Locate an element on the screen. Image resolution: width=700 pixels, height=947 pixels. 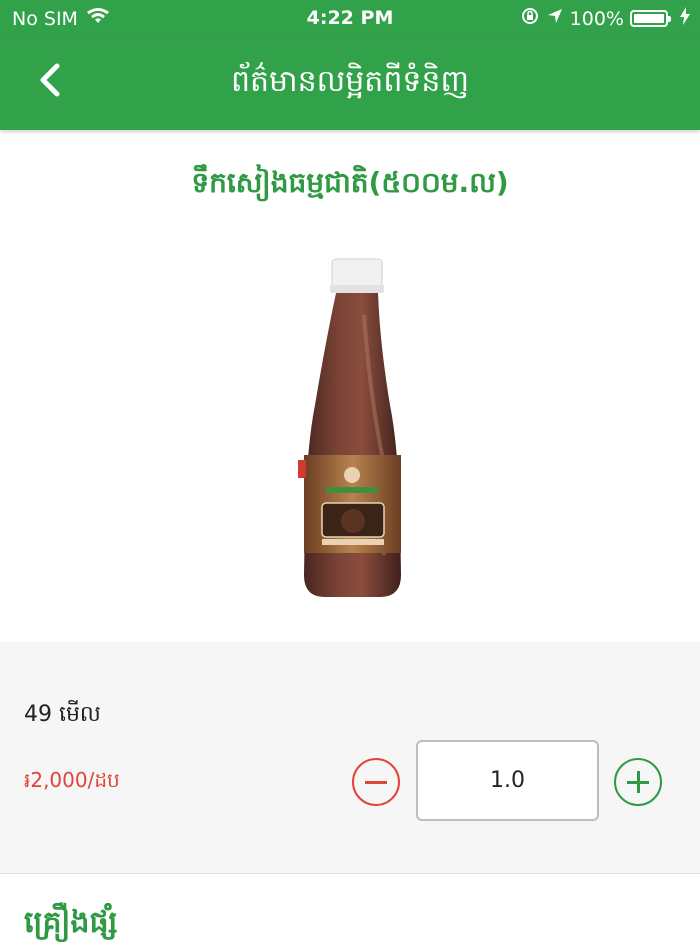
status-bar: No SIM 4:22 PM 100% is located at coordinates (350, 19).